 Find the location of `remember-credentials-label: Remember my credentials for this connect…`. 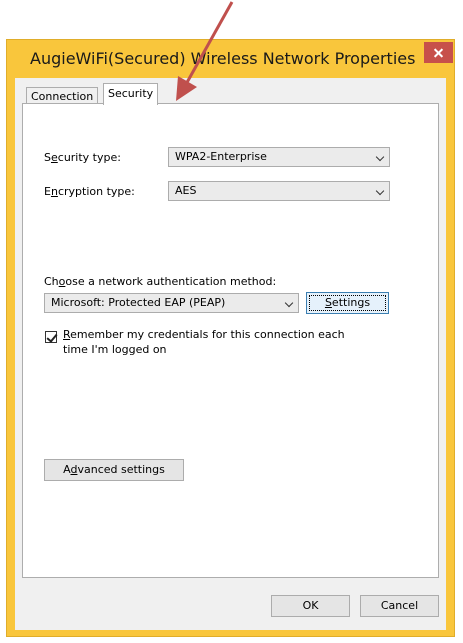

remember-credentials-label: Remember my credentials for this connect… is located at coordinates (204, 334).